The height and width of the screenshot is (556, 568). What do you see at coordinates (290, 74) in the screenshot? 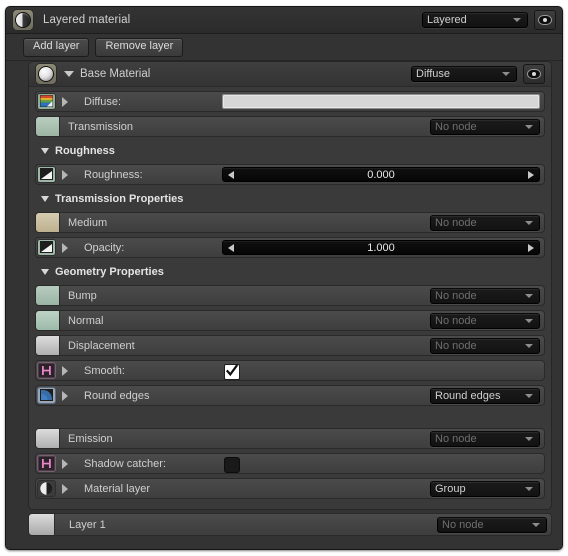
I see `base-material-header: Base Material Diffuse` at bounding box center [290, 74].